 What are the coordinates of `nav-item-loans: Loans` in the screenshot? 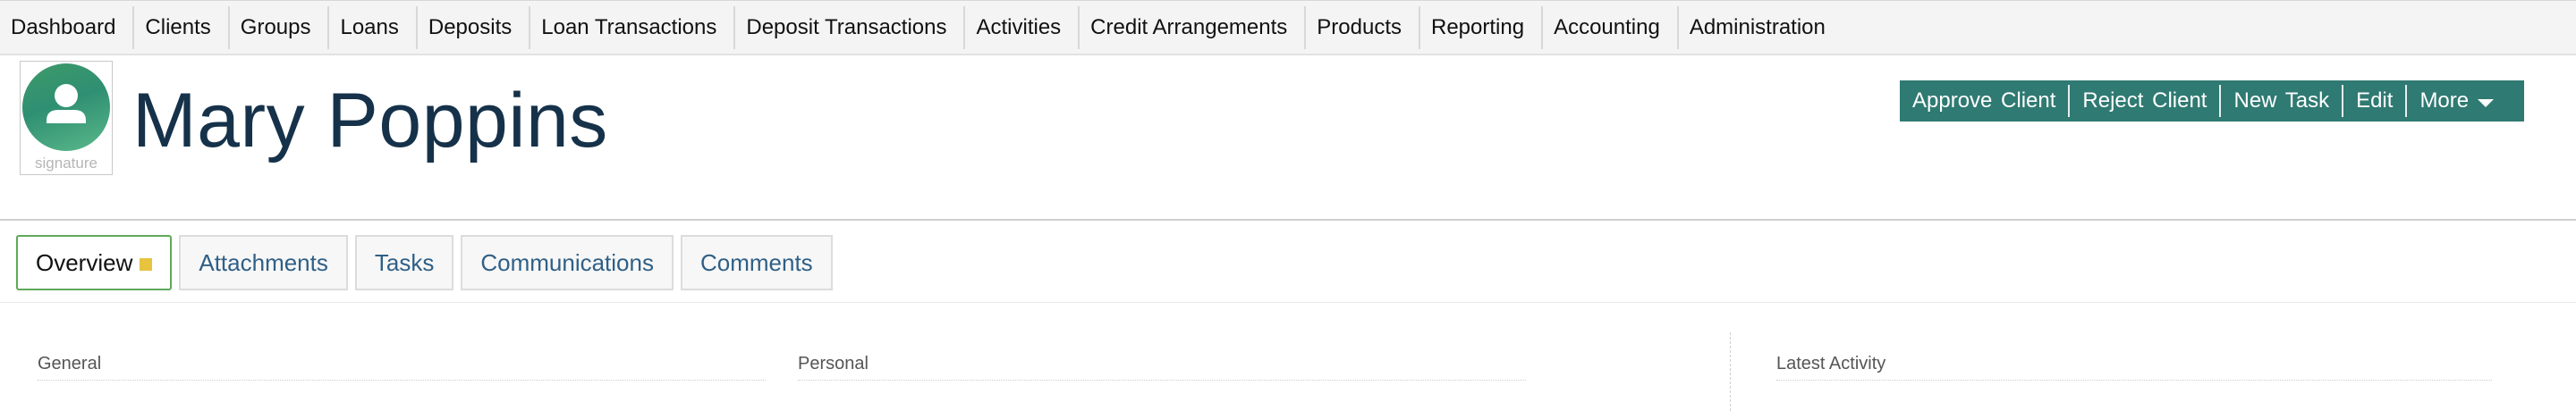 It's located at (373, 27).